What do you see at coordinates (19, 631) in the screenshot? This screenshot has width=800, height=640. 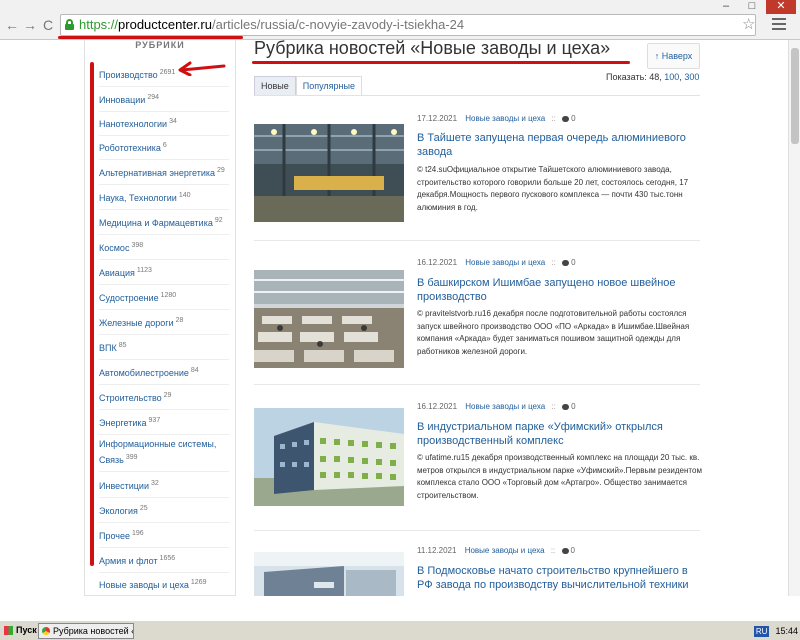 I see `start-button: Пуск` at bounding box center [19, 631].